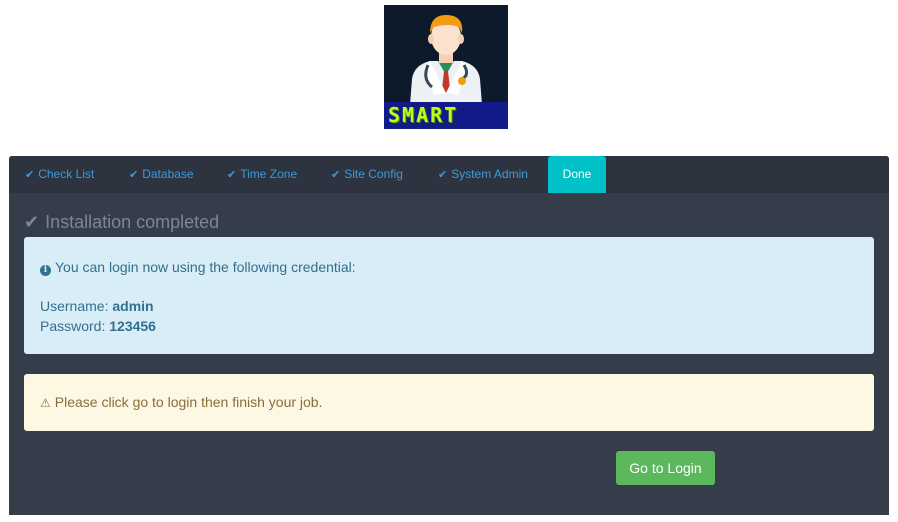 Image resolution: width=898 pixels, height=522 pixels. I want to click on go-to-login-button: Go to Login, so click(665, 468).